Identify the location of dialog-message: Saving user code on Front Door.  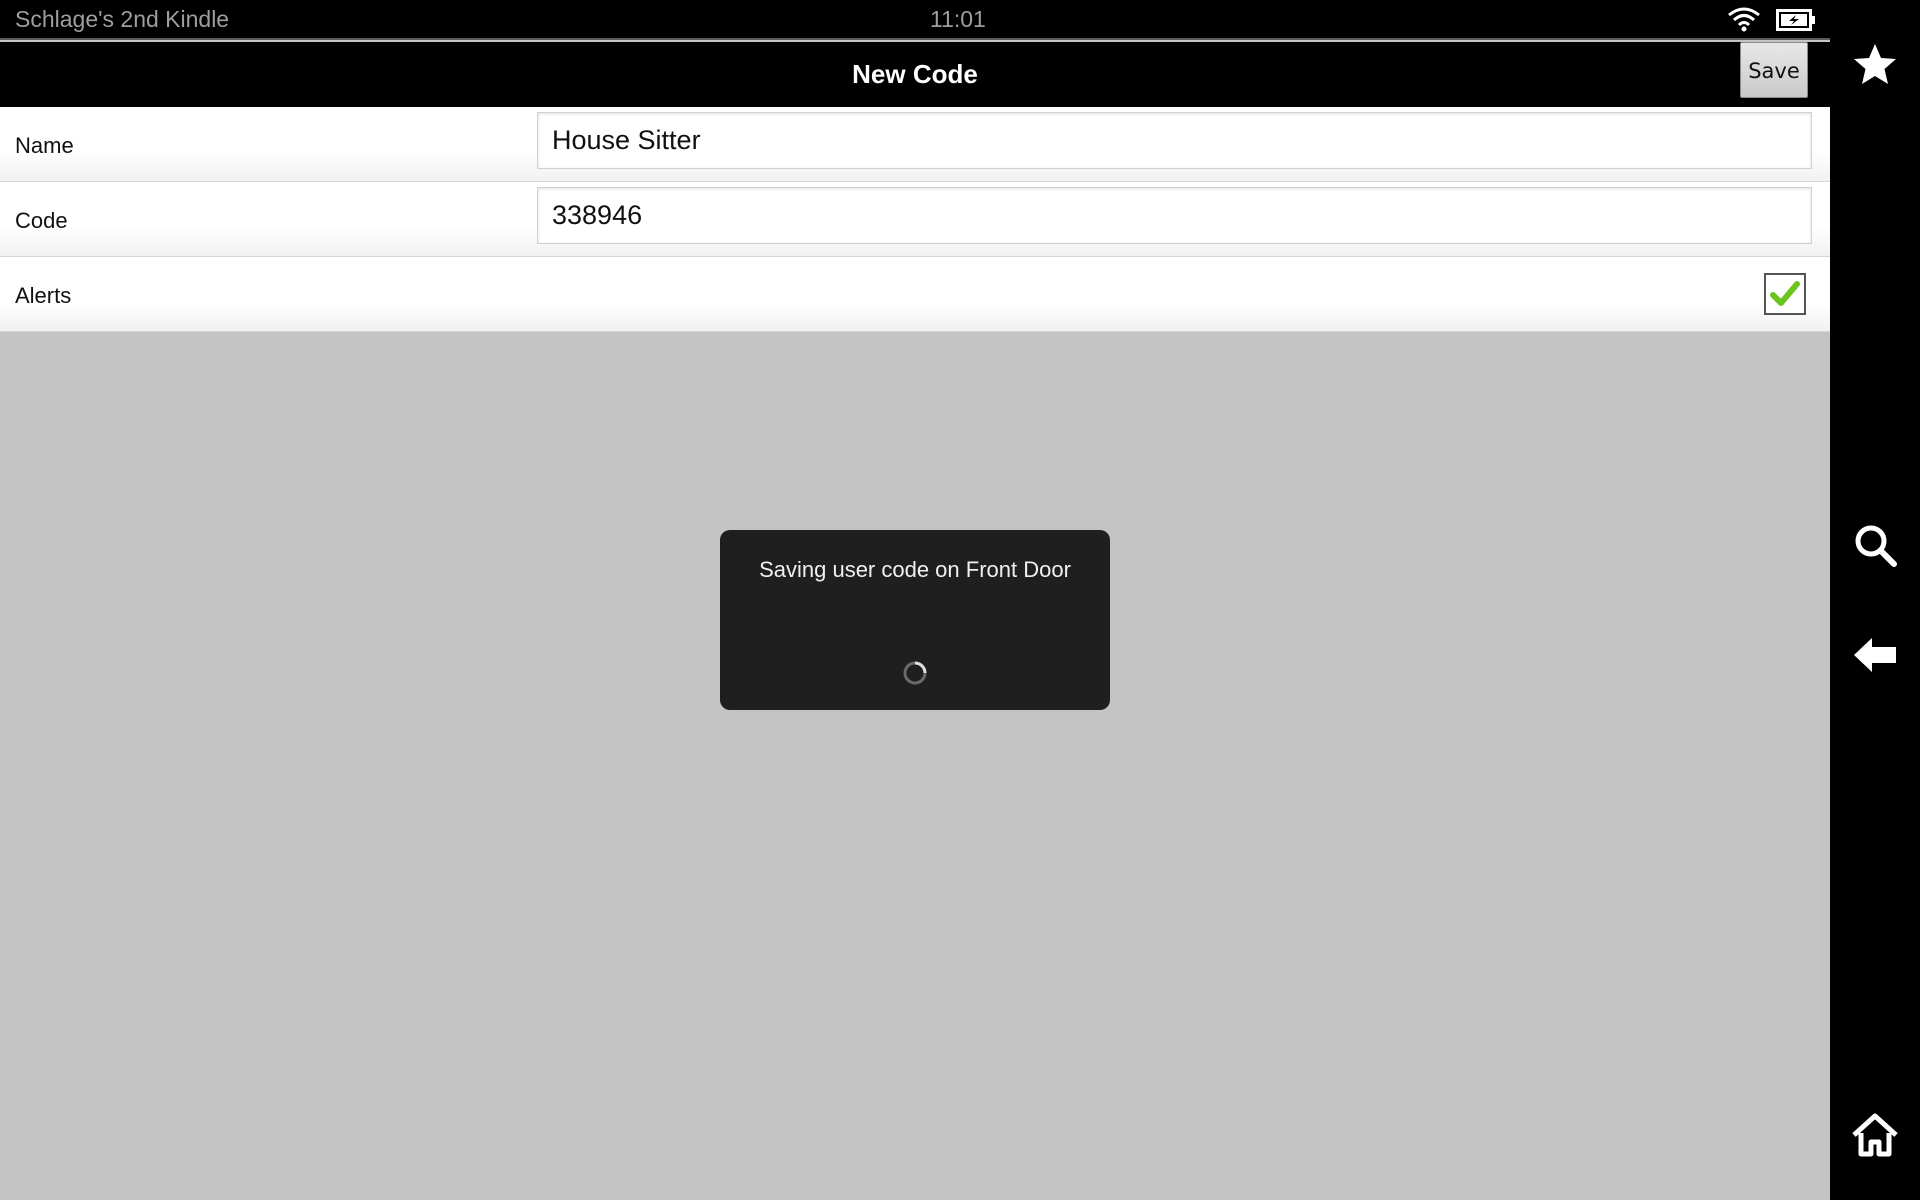
(915, 569).